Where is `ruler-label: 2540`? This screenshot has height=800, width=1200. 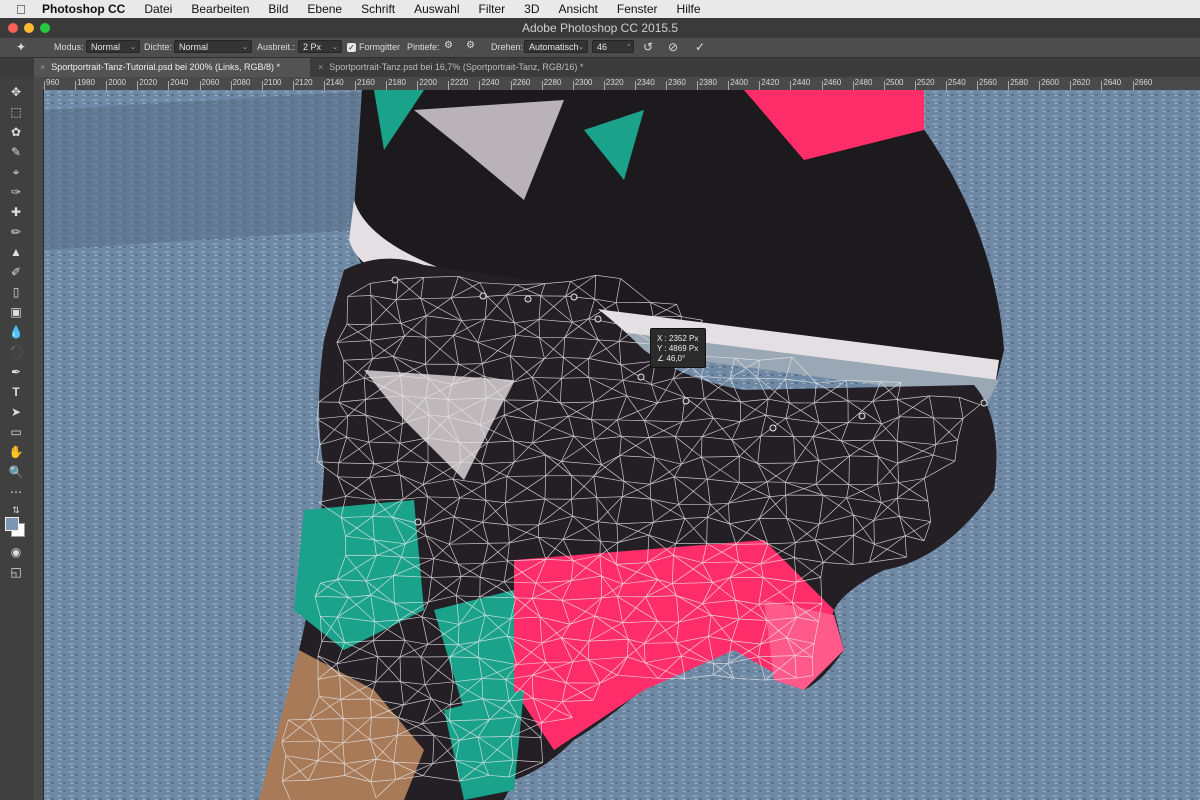 ruler-label: 2540 is located at coordinates (956, 82).